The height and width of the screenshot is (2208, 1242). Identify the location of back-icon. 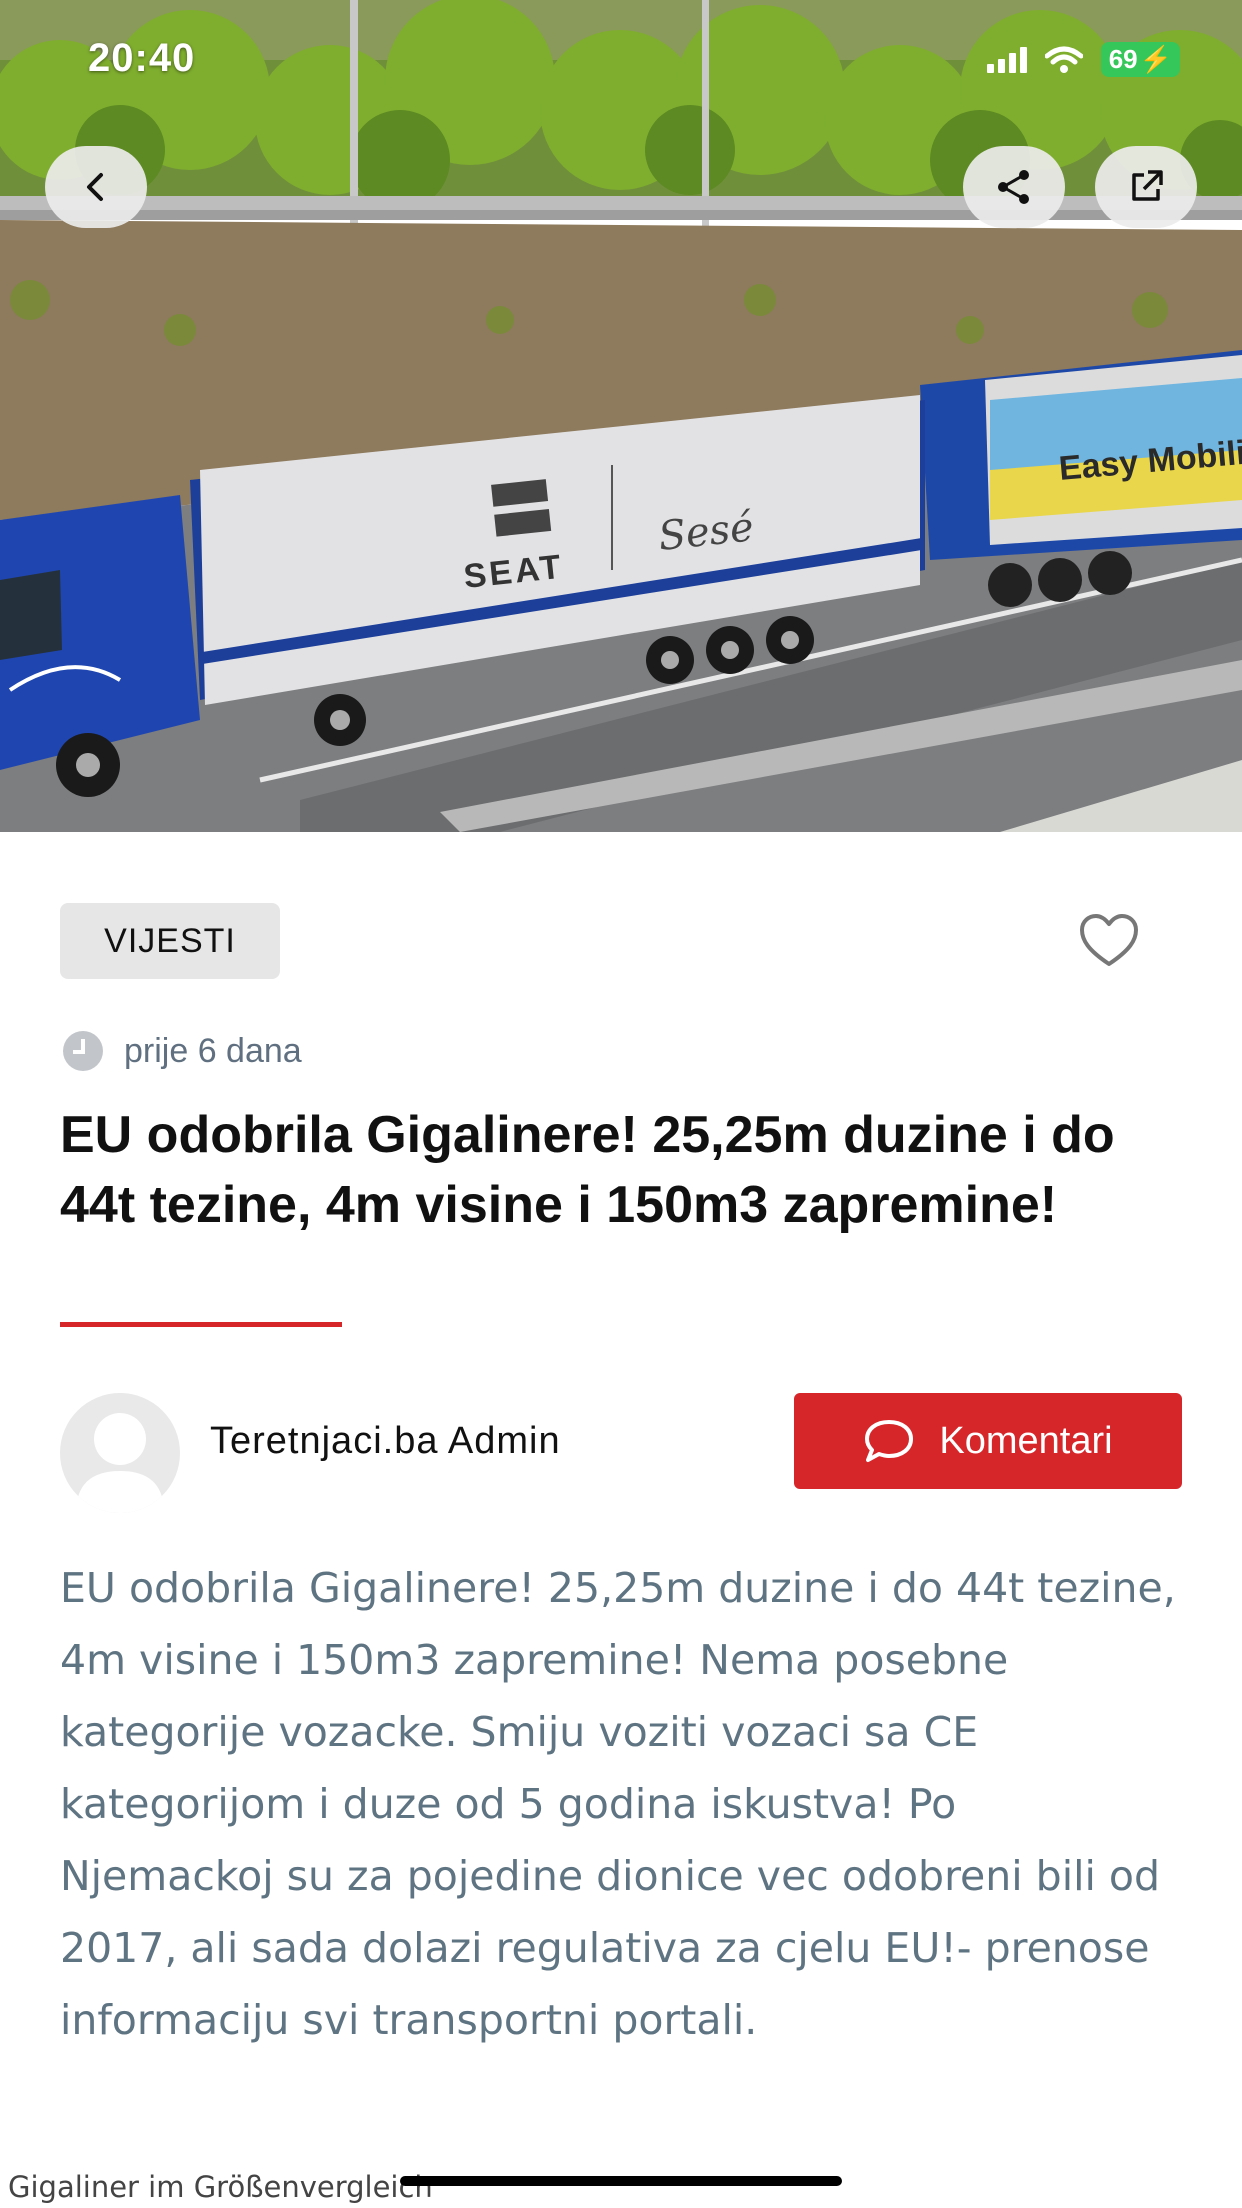
(95, 187).